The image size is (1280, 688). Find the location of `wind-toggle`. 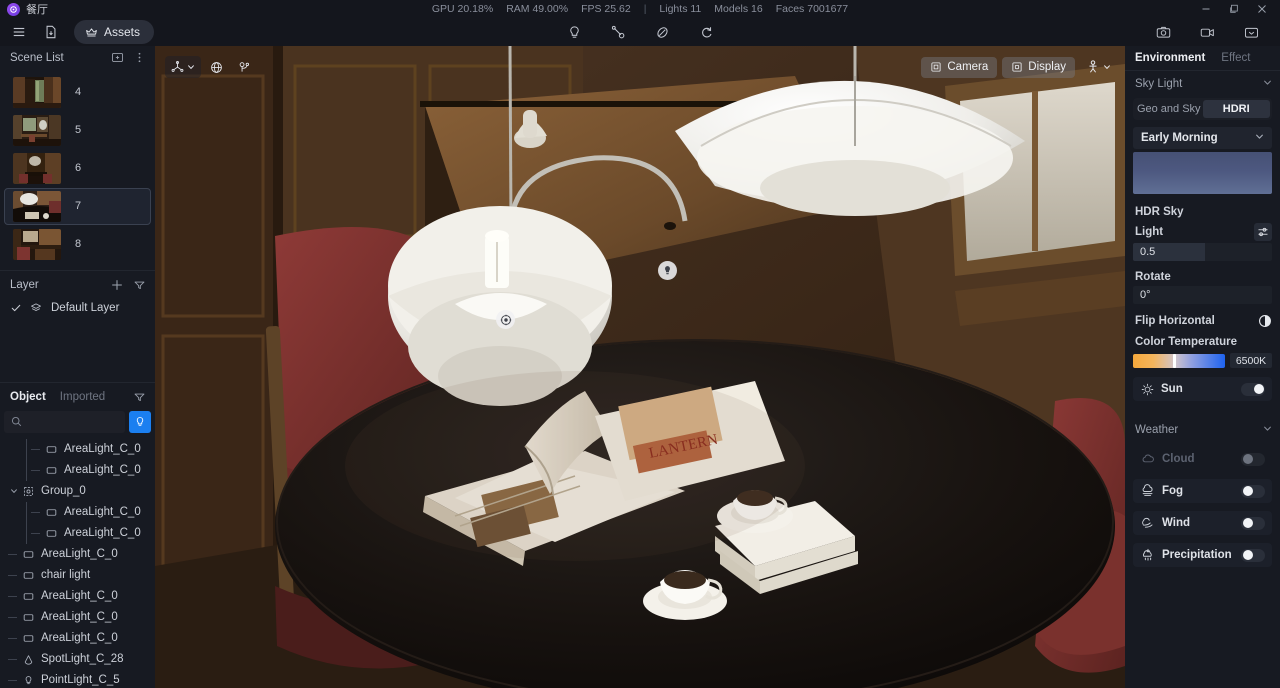

wind-toggle is located at coordinates (1253, 523).